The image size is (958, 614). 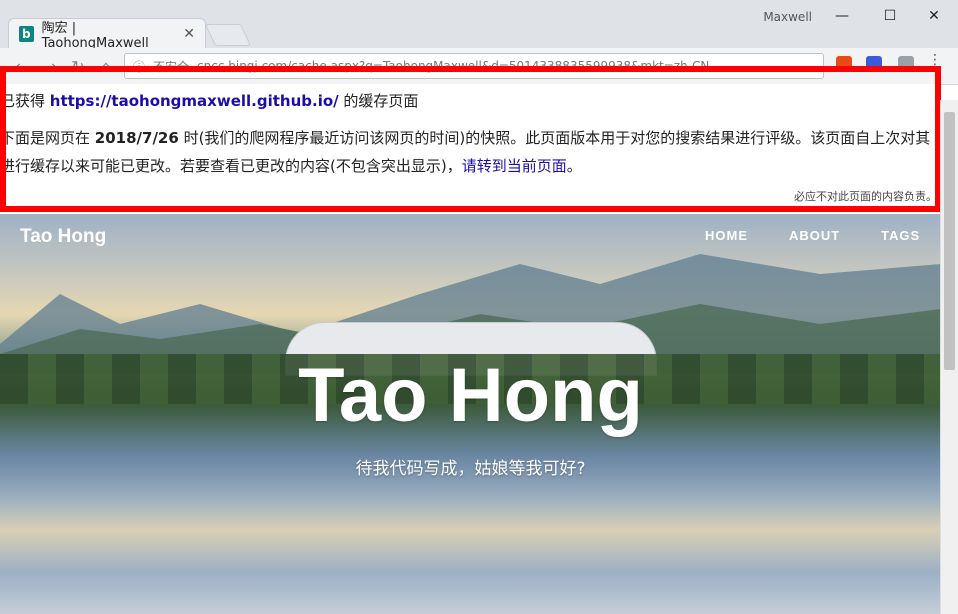 I want to click on cache-date: 2018/7/26, so click(x=136, y=138).